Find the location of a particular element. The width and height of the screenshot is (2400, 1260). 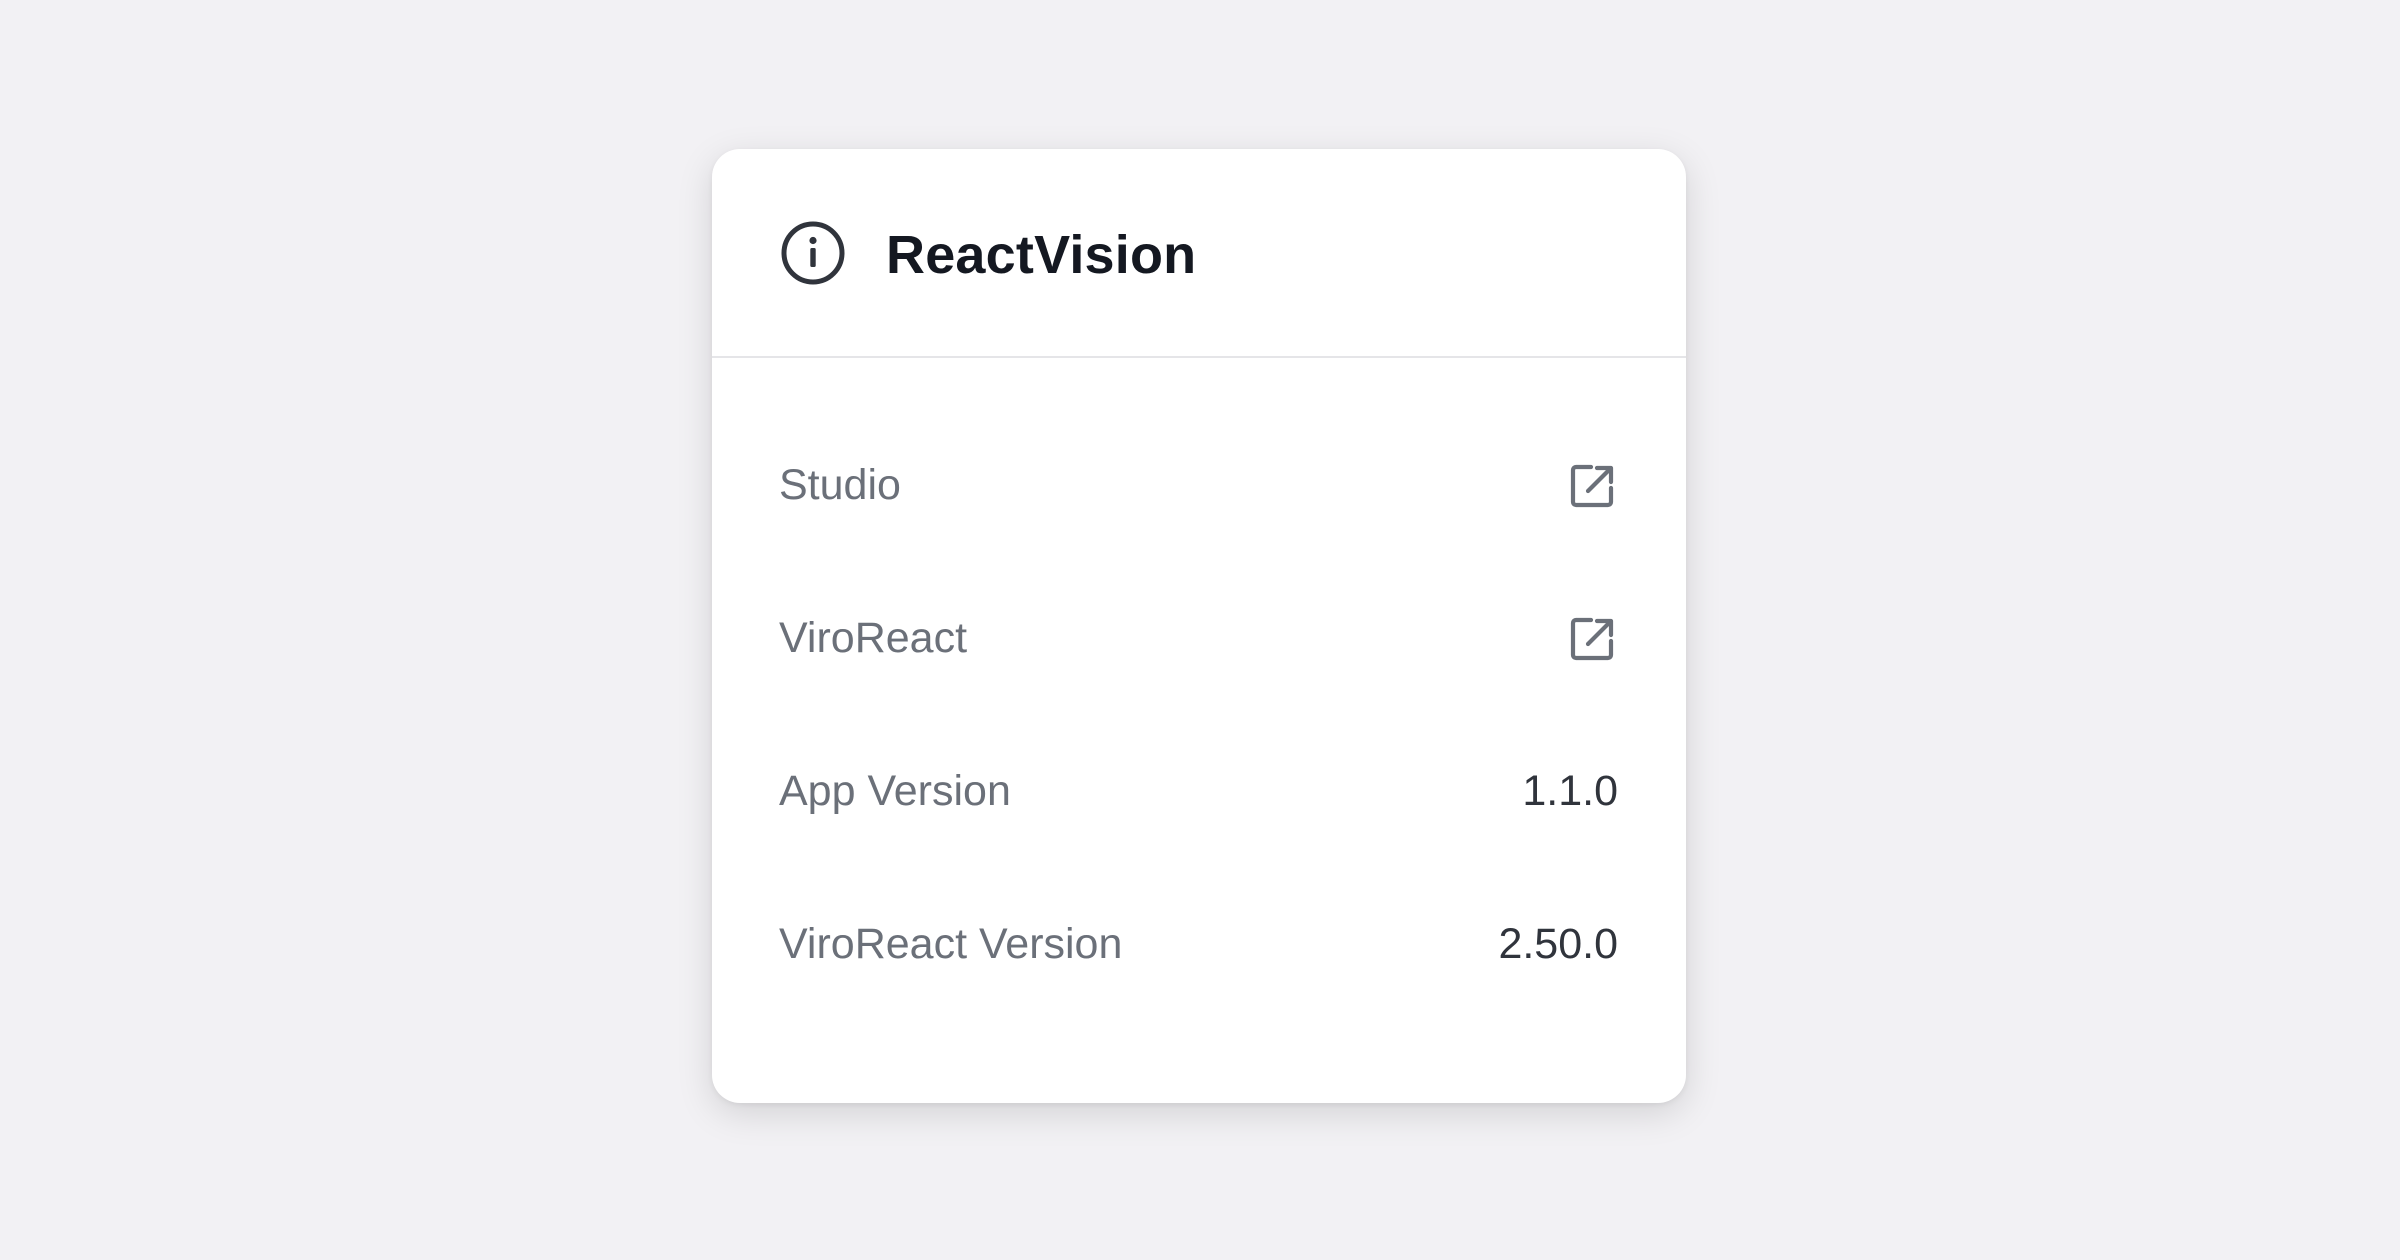

app-version-value: 1.1.0 is located at coordinates (1570, 791).